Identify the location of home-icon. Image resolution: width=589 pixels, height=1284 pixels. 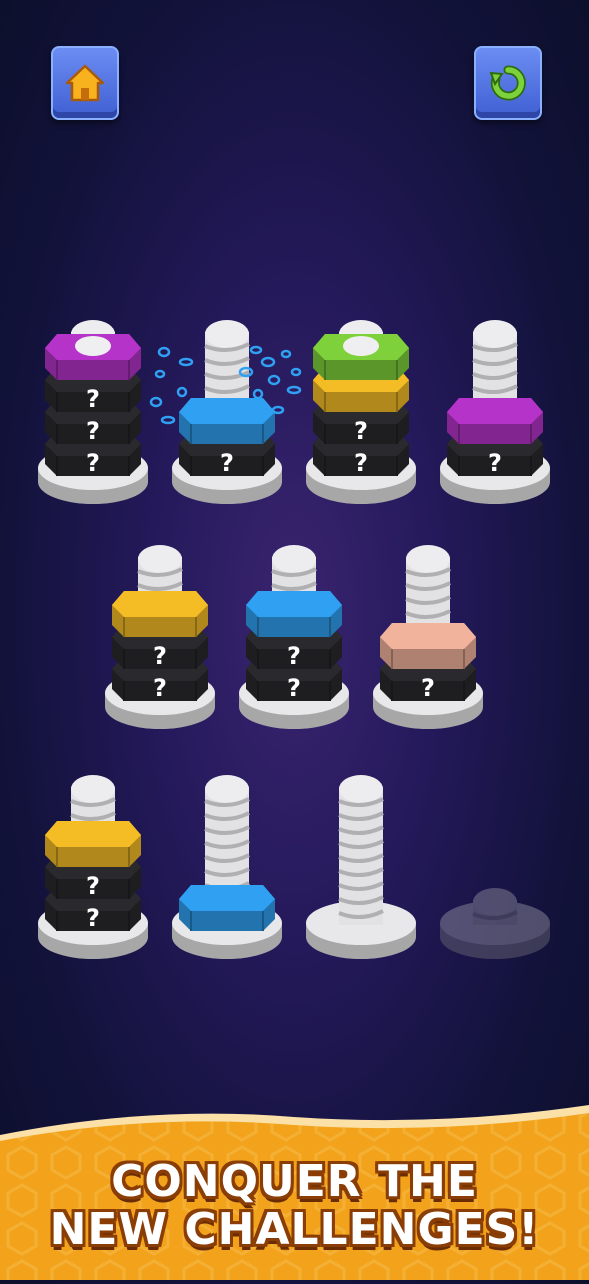
(85, 83).